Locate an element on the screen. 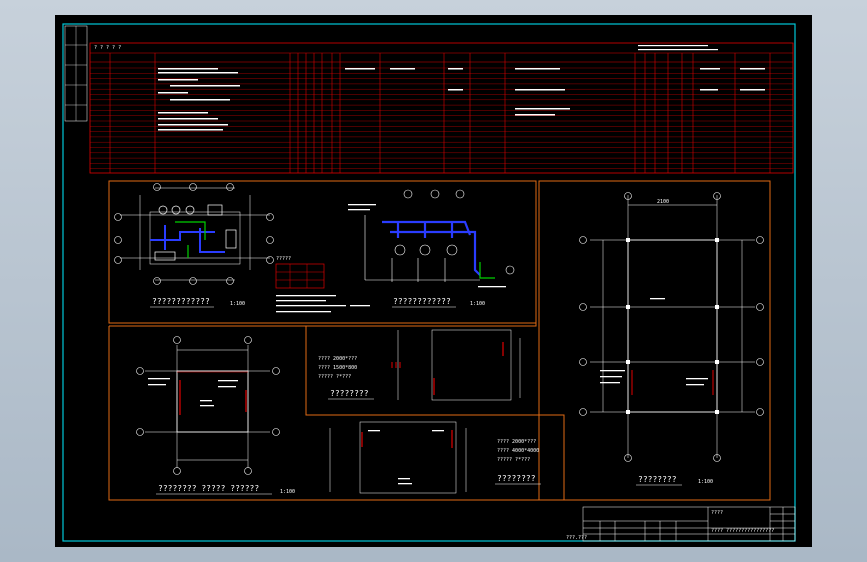 The height and width of the screenshot is (562, 867). svg-text: ???? 4000*4000 is located at coordinates (518, 451).